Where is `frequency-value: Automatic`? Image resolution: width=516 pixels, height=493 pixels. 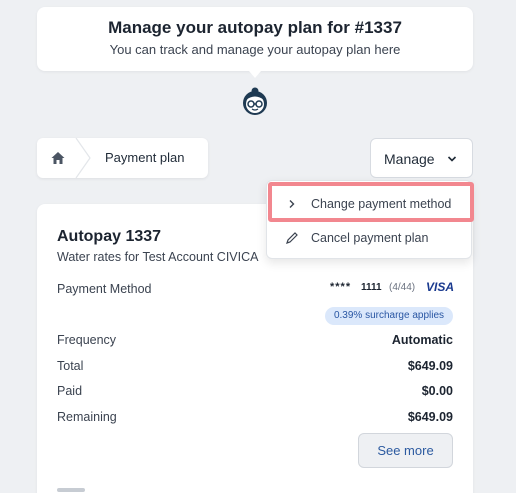
frequency-value: Automatic is located at coordinates (422, 340).